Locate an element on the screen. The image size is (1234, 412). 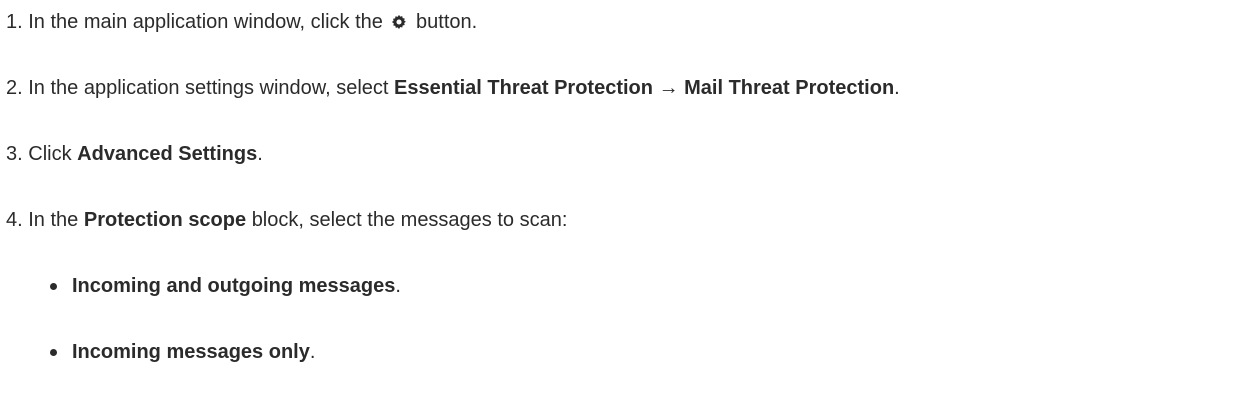
step-number: 2. is located at coordinates (14, 88).